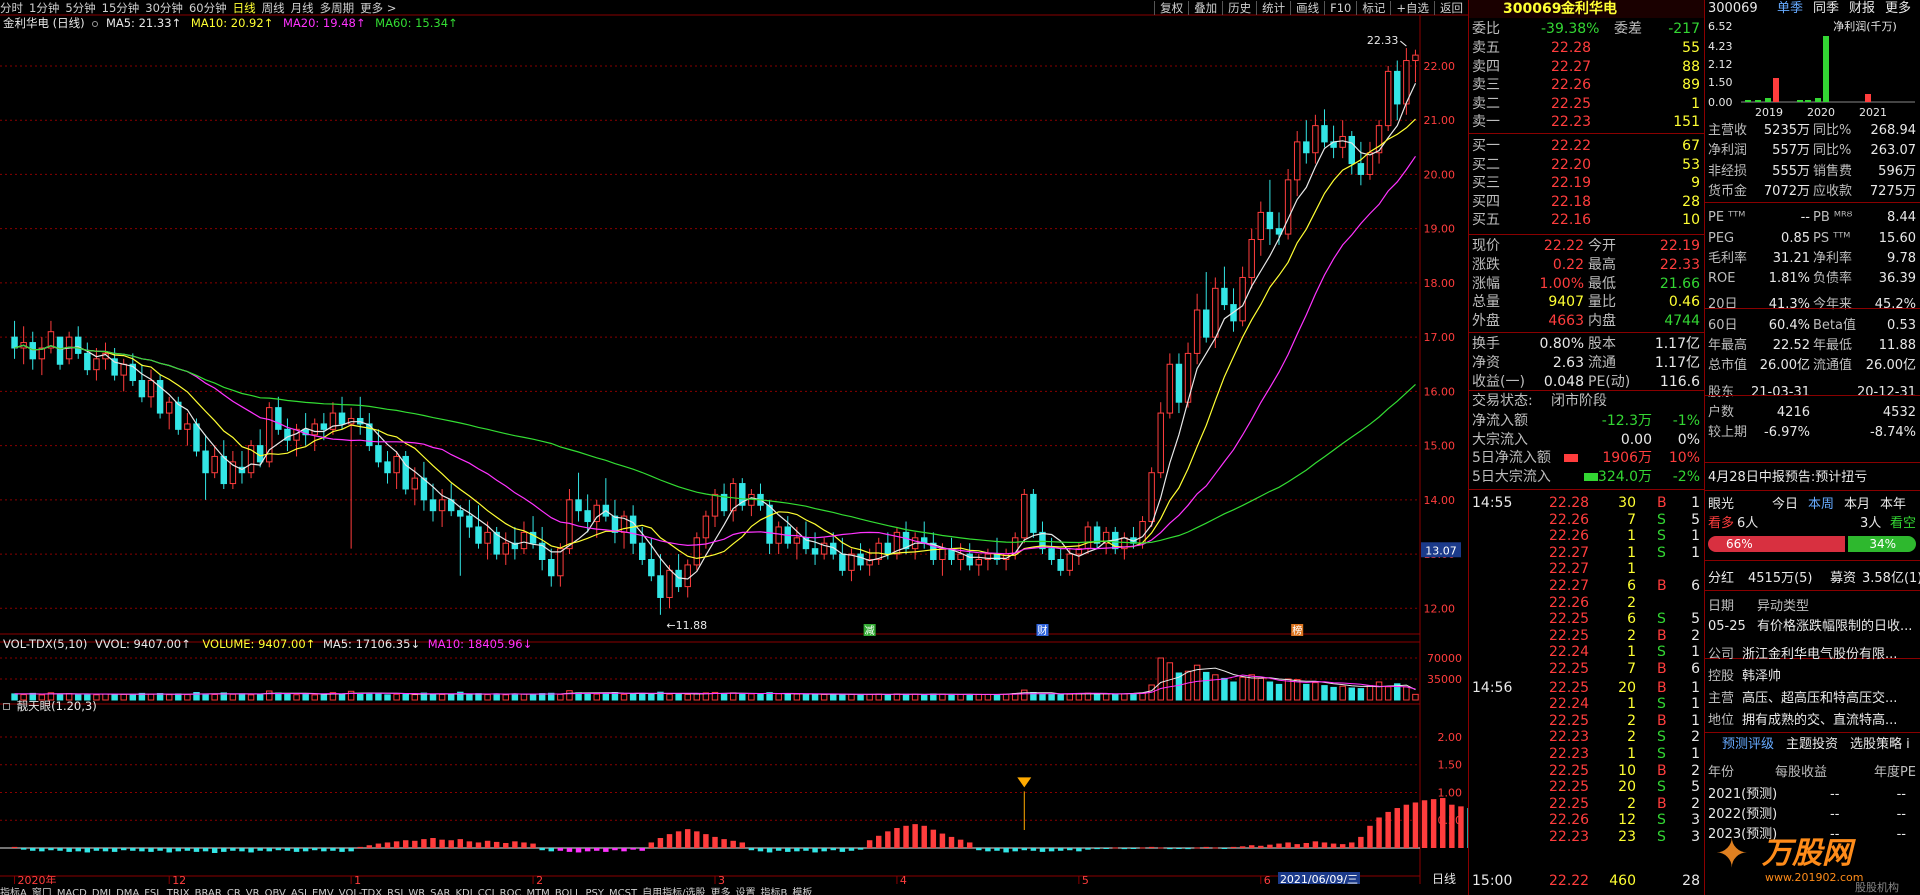 Image resolution: width=1920 pixels, height=895 pixels. What do you see at coordinates (1862, 9) in the screenshot?
I see `info-tab: 财报` at bounding box center [1862, 9].